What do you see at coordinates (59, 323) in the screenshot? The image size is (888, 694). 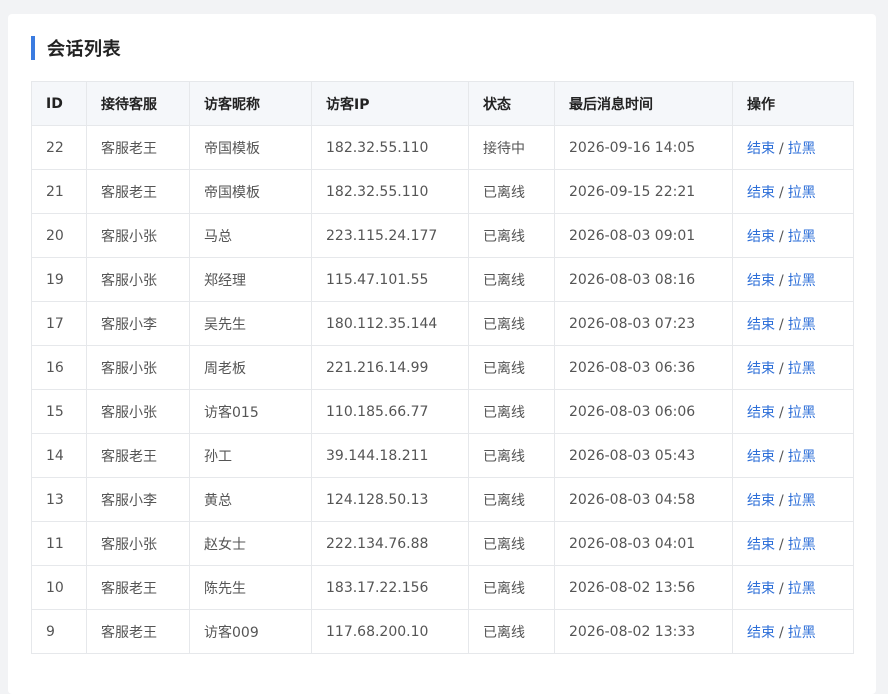 I see `cell-id: 17` at bounding box center [59, 323].